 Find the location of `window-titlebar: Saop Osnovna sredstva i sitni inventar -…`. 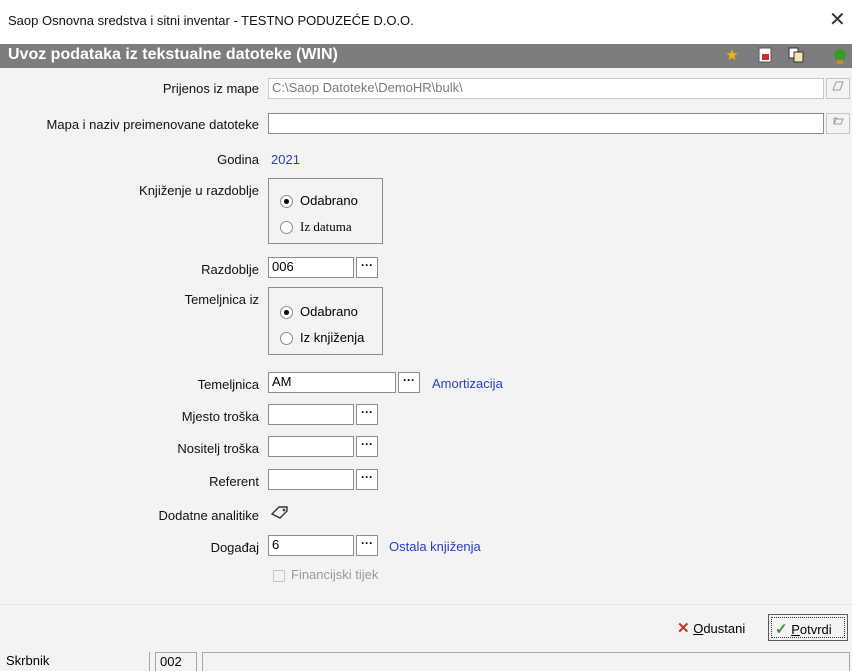

window-titlebar: Saop Osnovna sredstva i sitni inventar -… is located at coordinates (426, 22).